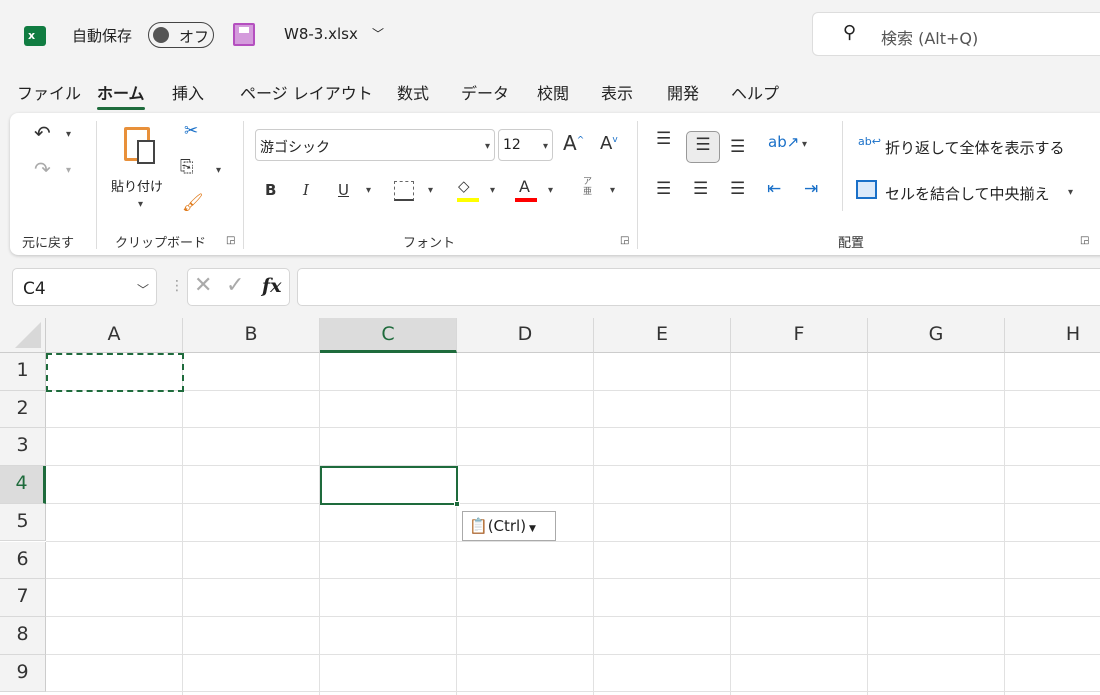  What do you see at coordinates (1052, 335) in the screenshot?
I see `column-header-H: H` at bounding box center [1052, 335].